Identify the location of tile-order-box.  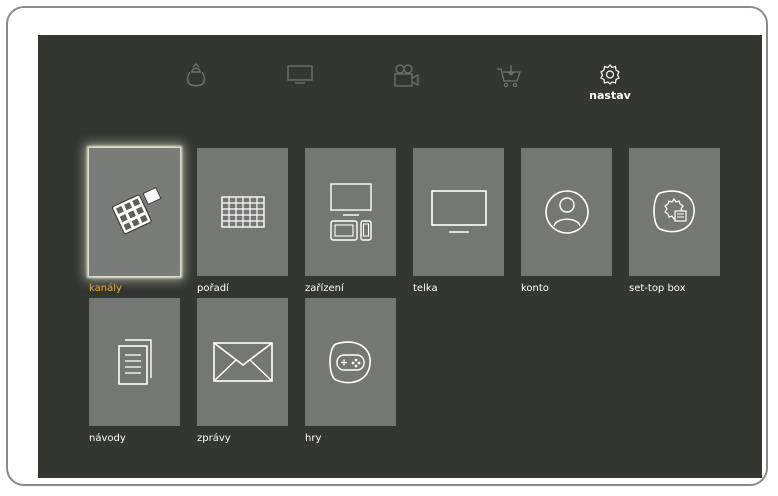
(242, 212).